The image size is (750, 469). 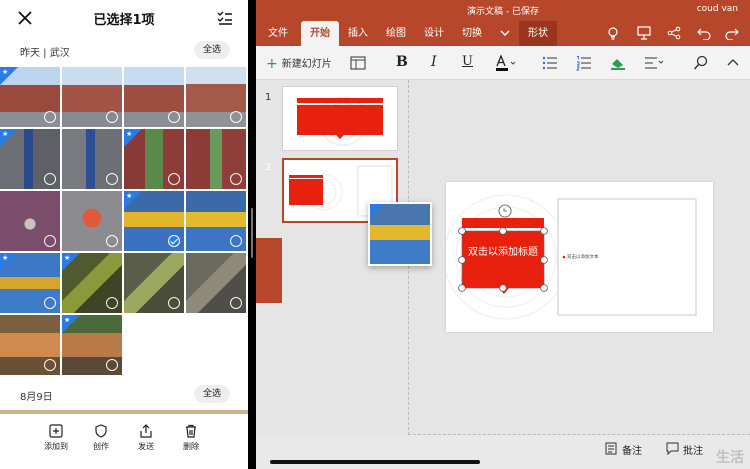 What do you see at coordinates (469, 63) in the screenshot?
I see `underline-button: U` at bounding box center [469, 63].